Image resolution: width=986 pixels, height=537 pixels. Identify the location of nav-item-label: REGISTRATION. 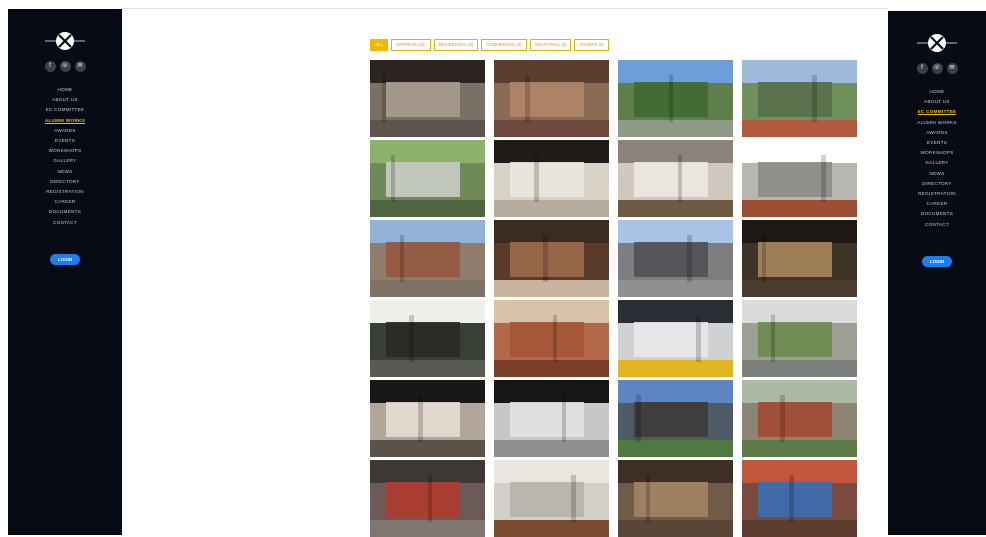
(937, 194).